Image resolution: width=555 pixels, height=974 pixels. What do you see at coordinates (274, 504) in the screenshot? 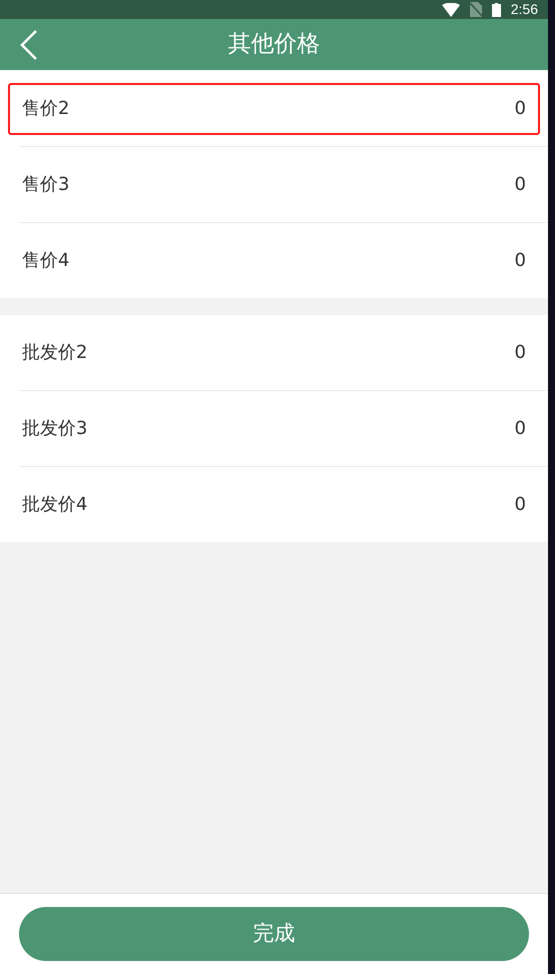
I see `price-row: 批发价4 0` at bounding box center [274, 504].